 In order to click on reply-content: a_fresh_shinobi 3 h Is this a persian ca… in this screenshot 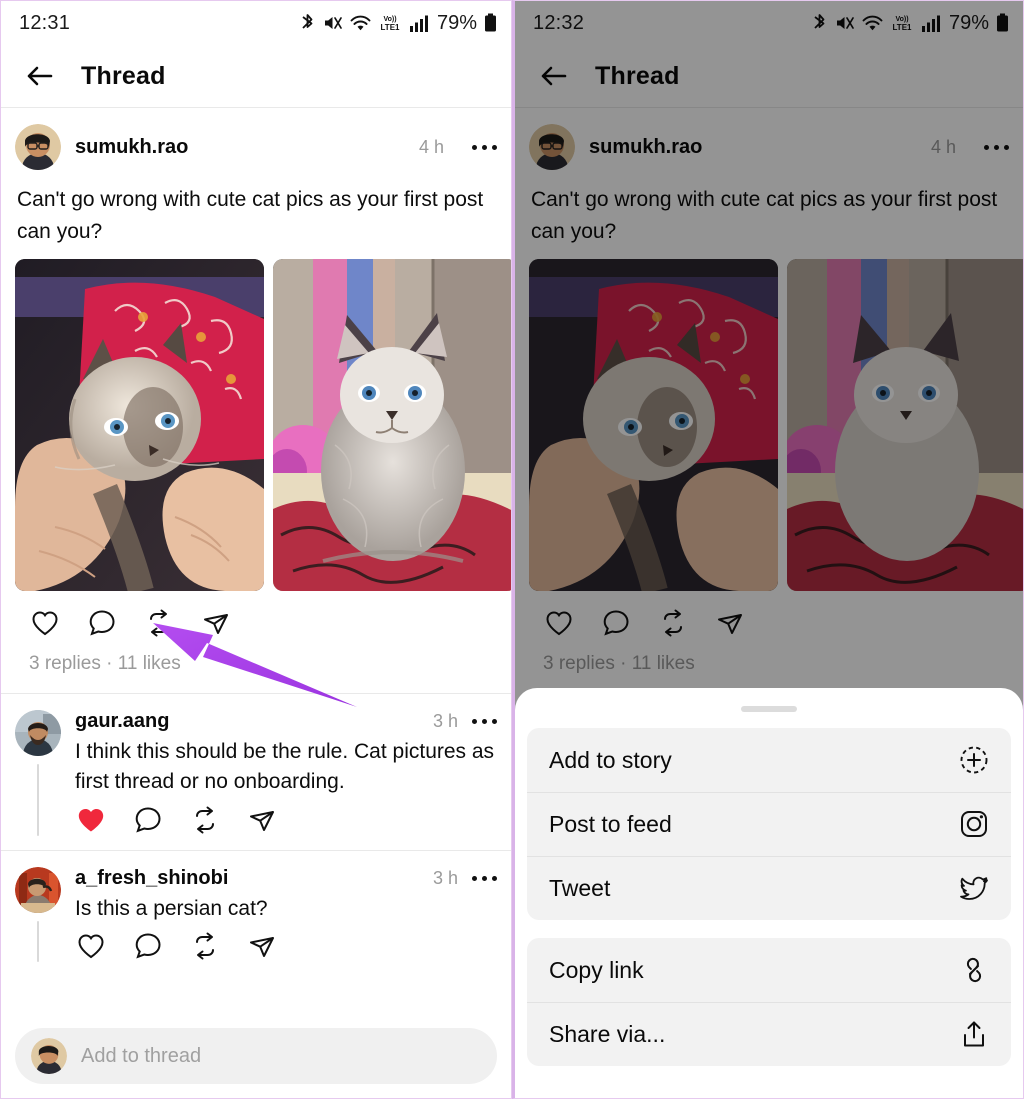, I will do `click(286, 914)`.